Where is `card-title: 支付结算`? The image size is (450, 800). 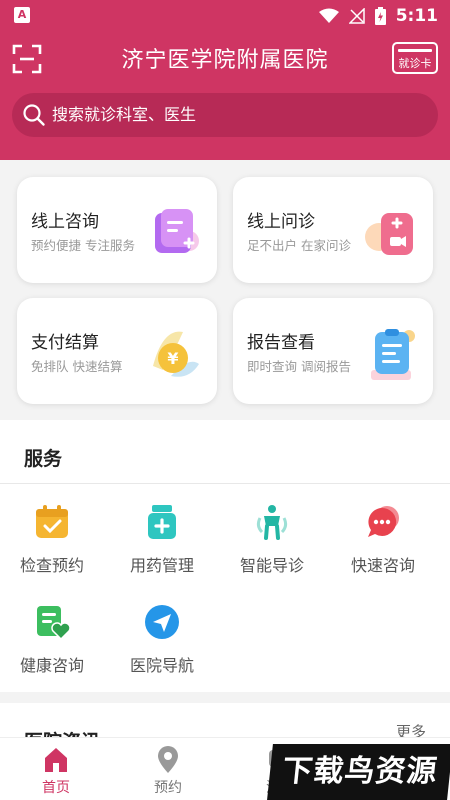
card-title: 支付结算 is located at coordinates (65, 343).